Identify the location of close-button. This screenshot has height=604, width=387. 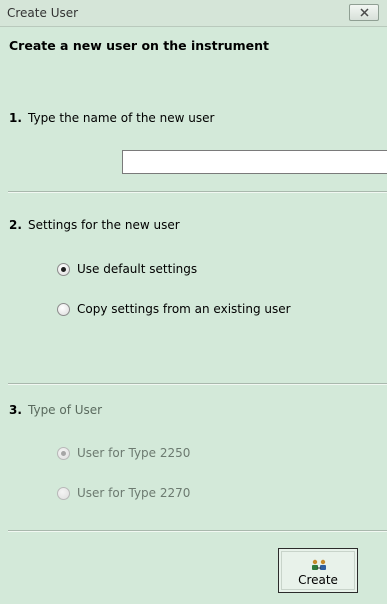
(364, 12).